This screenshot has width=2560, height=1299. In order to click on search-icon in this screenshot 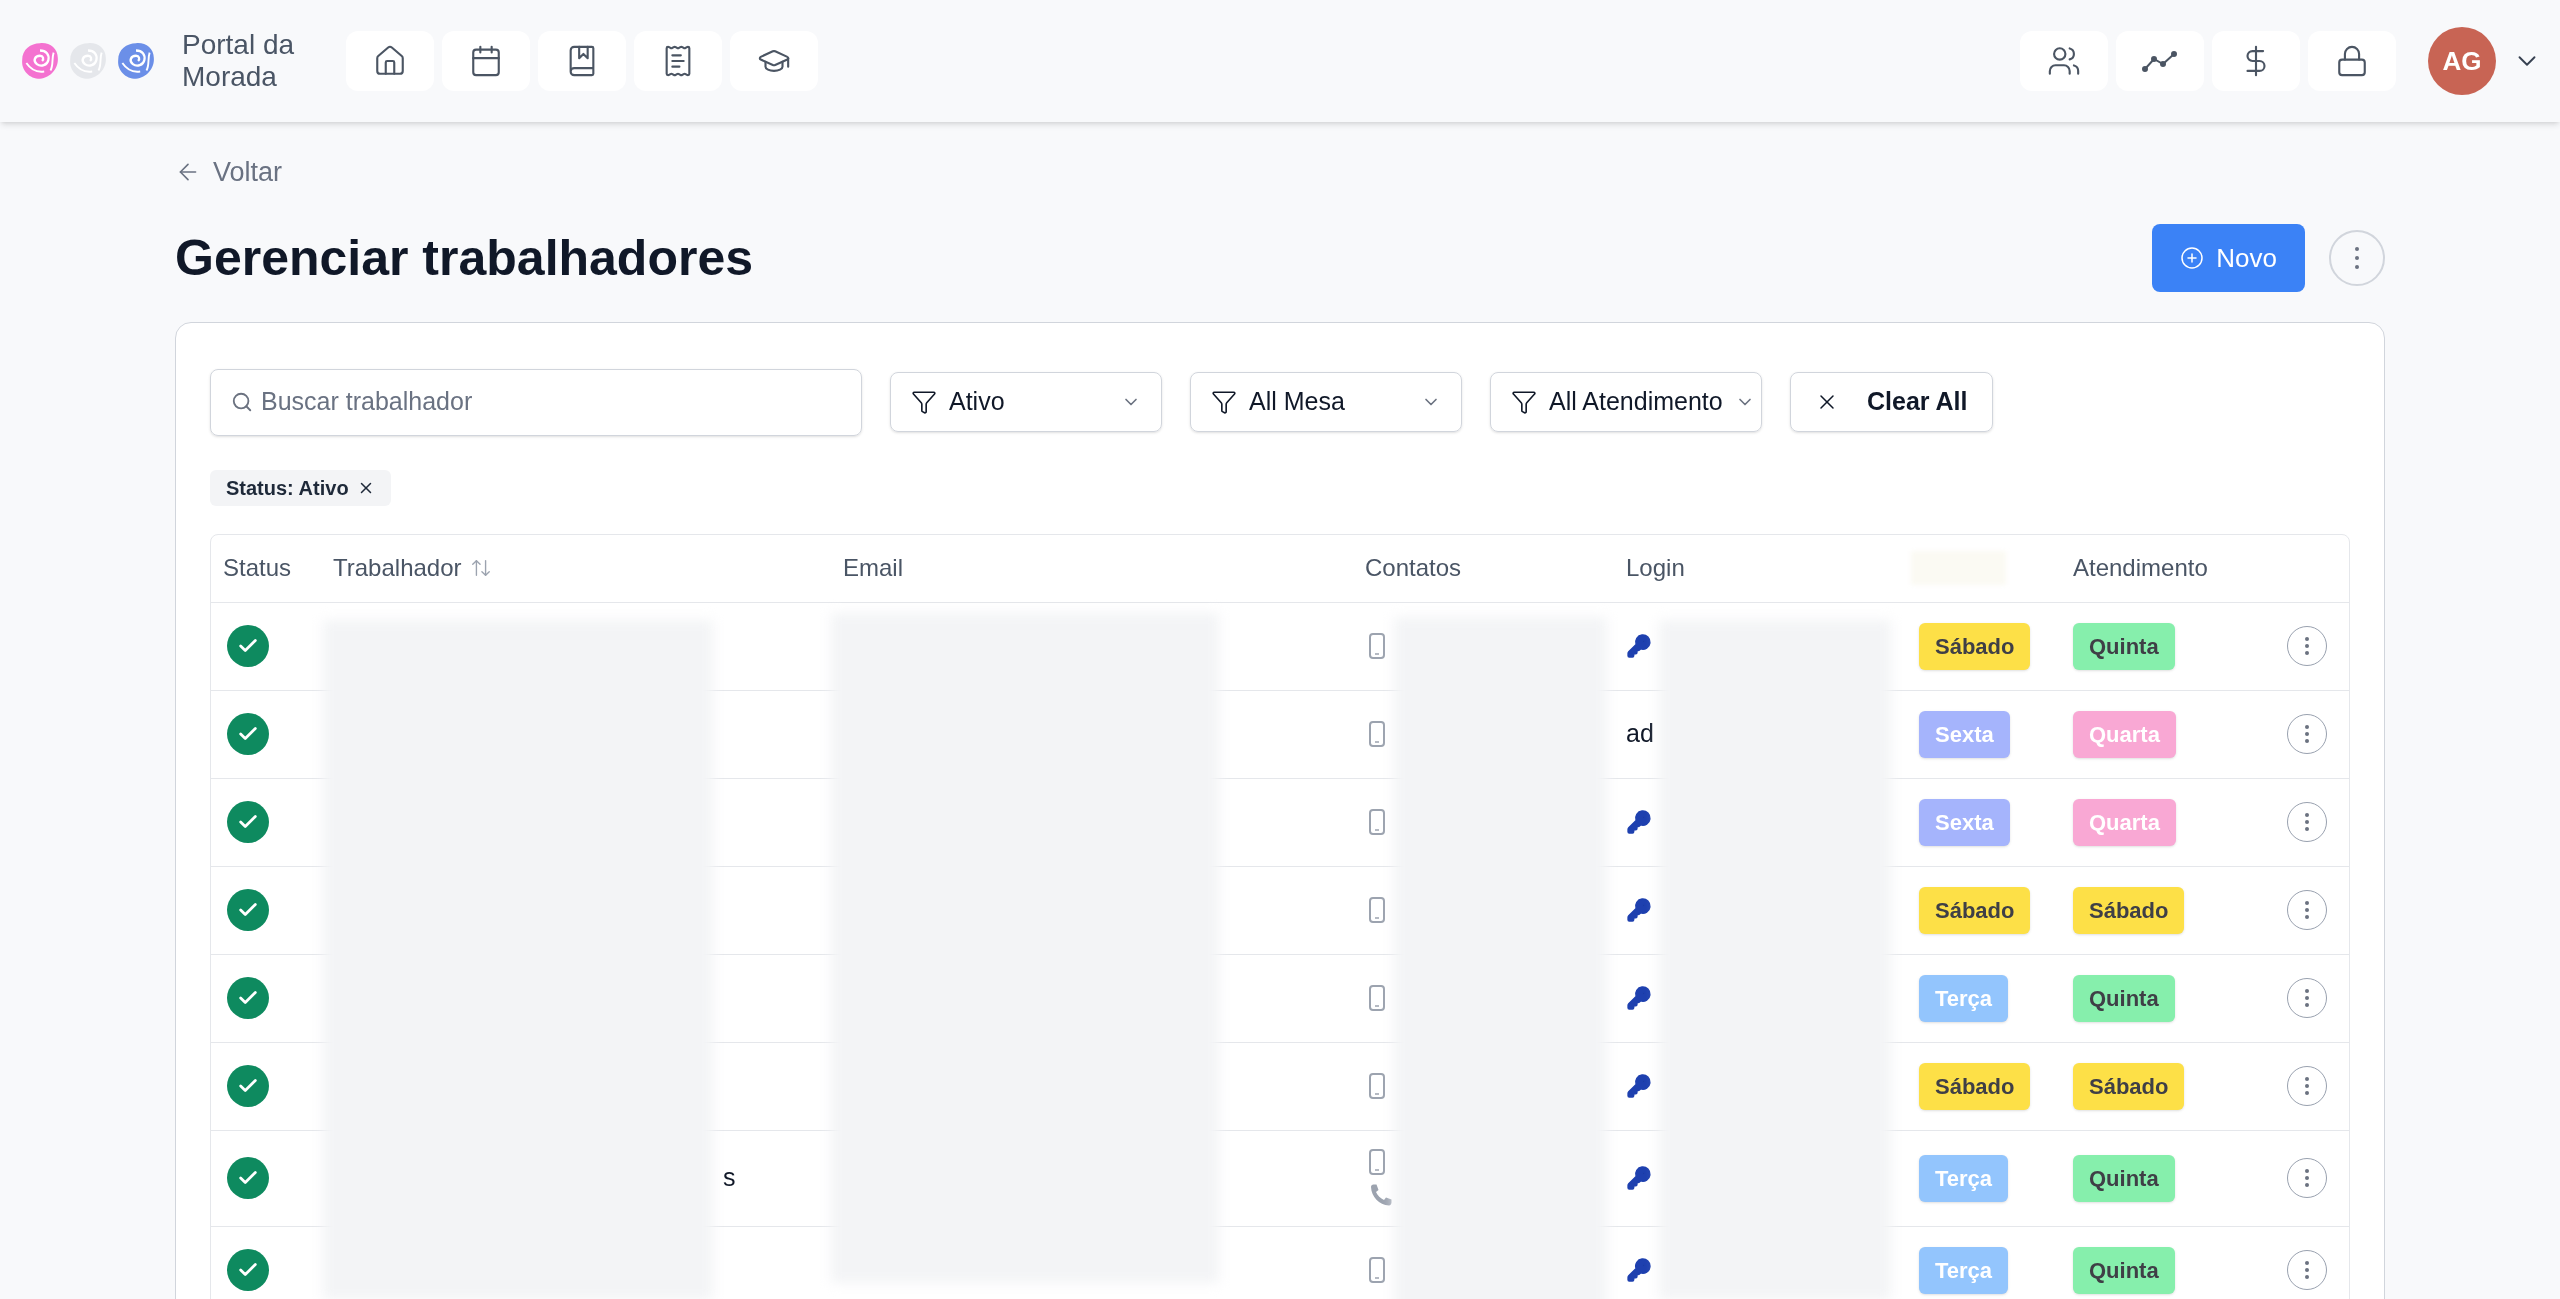, I will do `click(242, 402)`.